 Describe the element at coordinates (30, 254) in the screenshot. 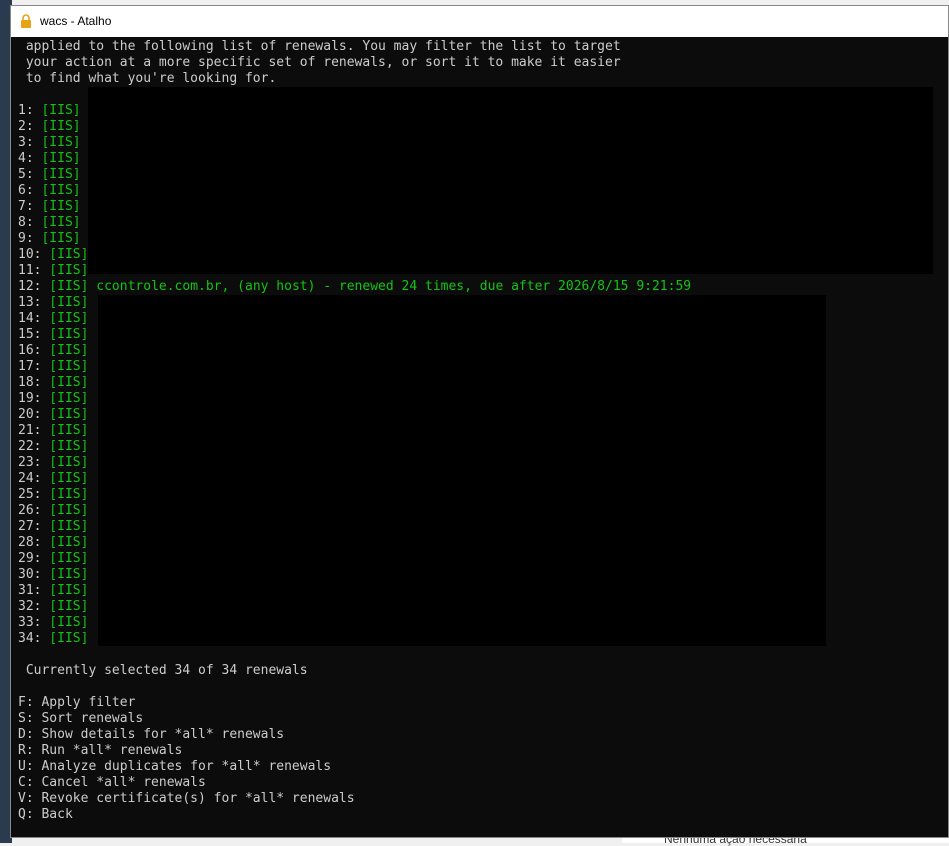

I see `renewal-number: 10:` at that location.